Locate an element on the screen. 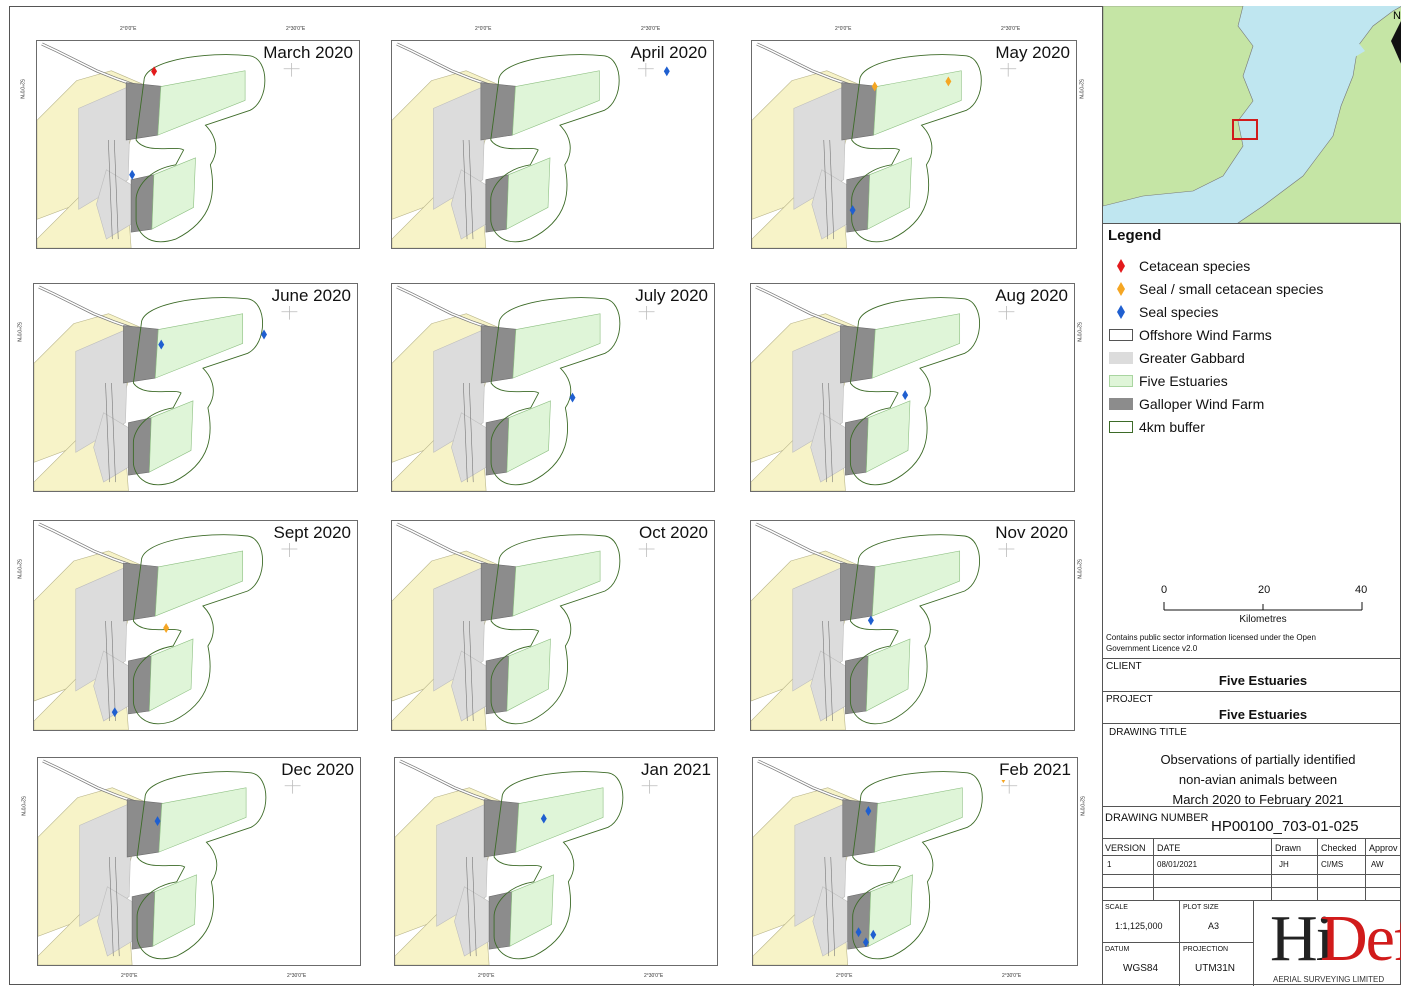  plot-size-value: A3 is located at coordinates (1214, 926).